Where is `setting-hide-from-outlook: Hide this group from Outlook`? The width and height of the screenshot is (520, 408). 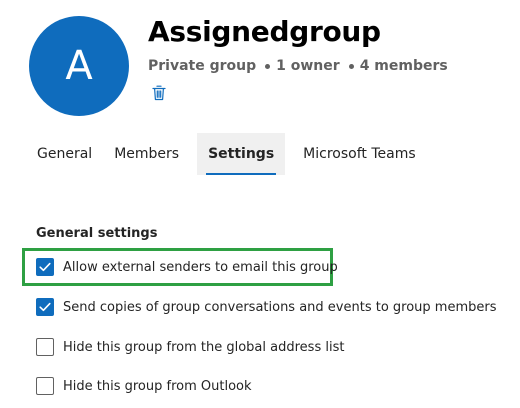
setting-hide-from-outlook: Hide this group from Outlook is located at coordinates (144, 386).